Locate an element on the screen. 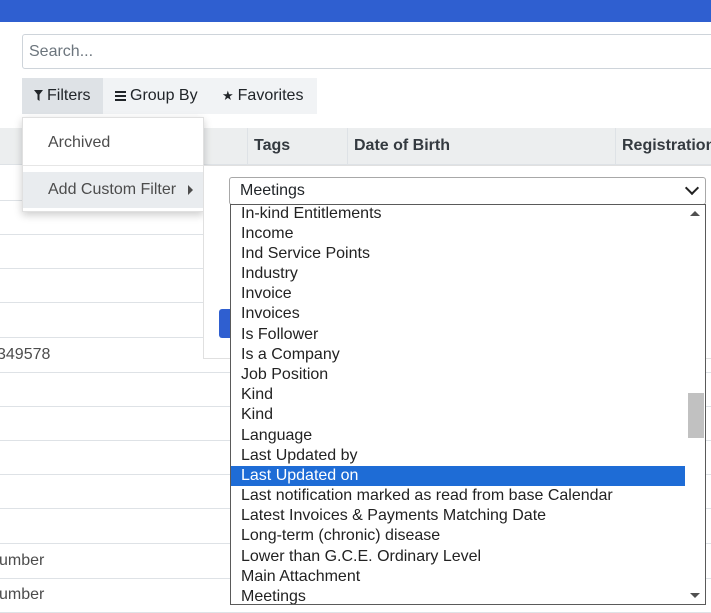 The width and height of the screenshot is (711, 613). search-input is located at coordinates (367, 51).